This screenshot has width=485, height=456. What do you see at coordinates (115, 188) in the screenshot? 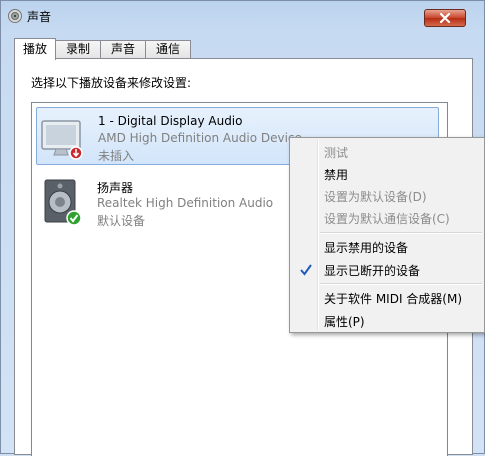
I see `device-name: 扬声器` at bounding box center [115, 188].